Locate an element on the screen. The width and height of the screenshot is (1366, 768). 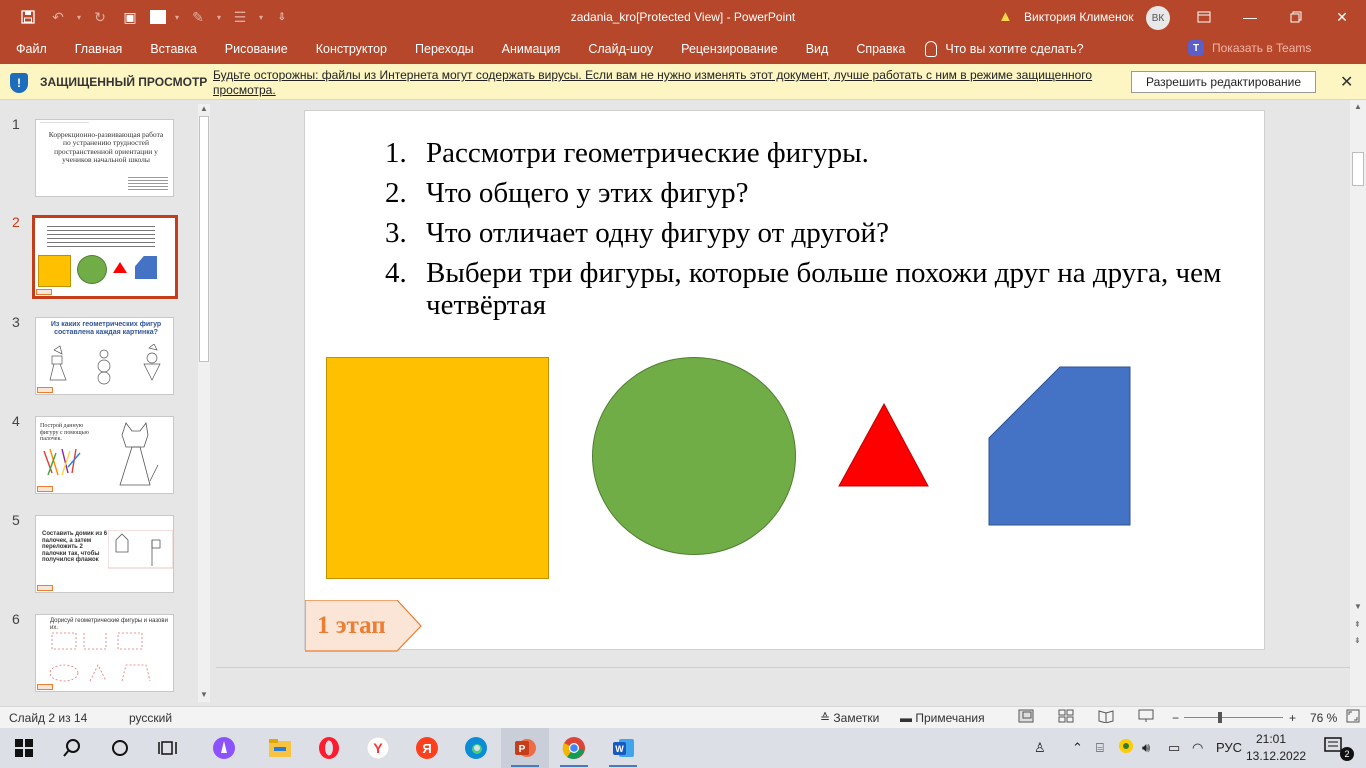
yellow-square is located at coordinates (437, 468).